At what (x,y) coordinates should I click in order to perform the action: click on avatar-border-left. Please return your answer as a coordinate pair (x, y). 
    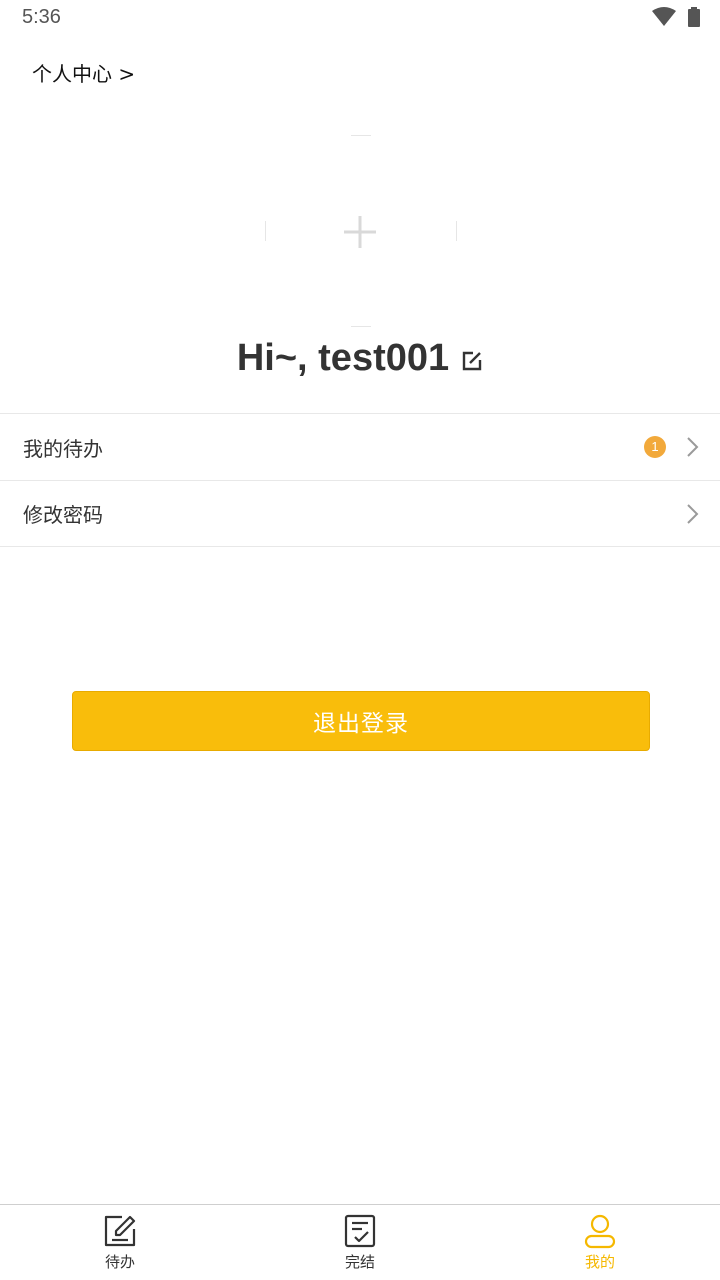
    Looking at the image, I should click on (265, 231).